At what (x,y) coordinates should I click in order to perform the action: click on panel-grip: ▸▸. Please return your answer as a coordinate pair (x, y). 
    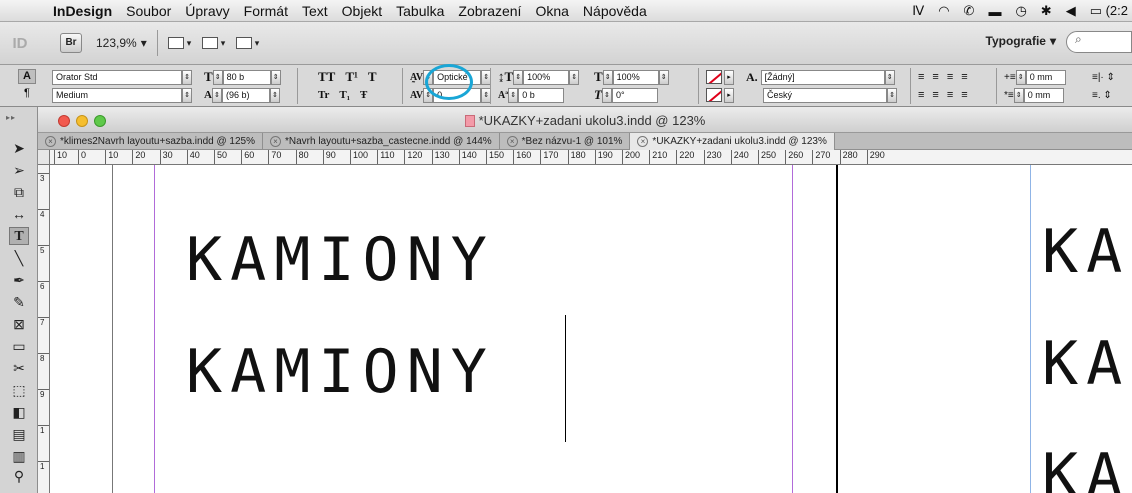
    Looking at the image, I should click on (11, 117).